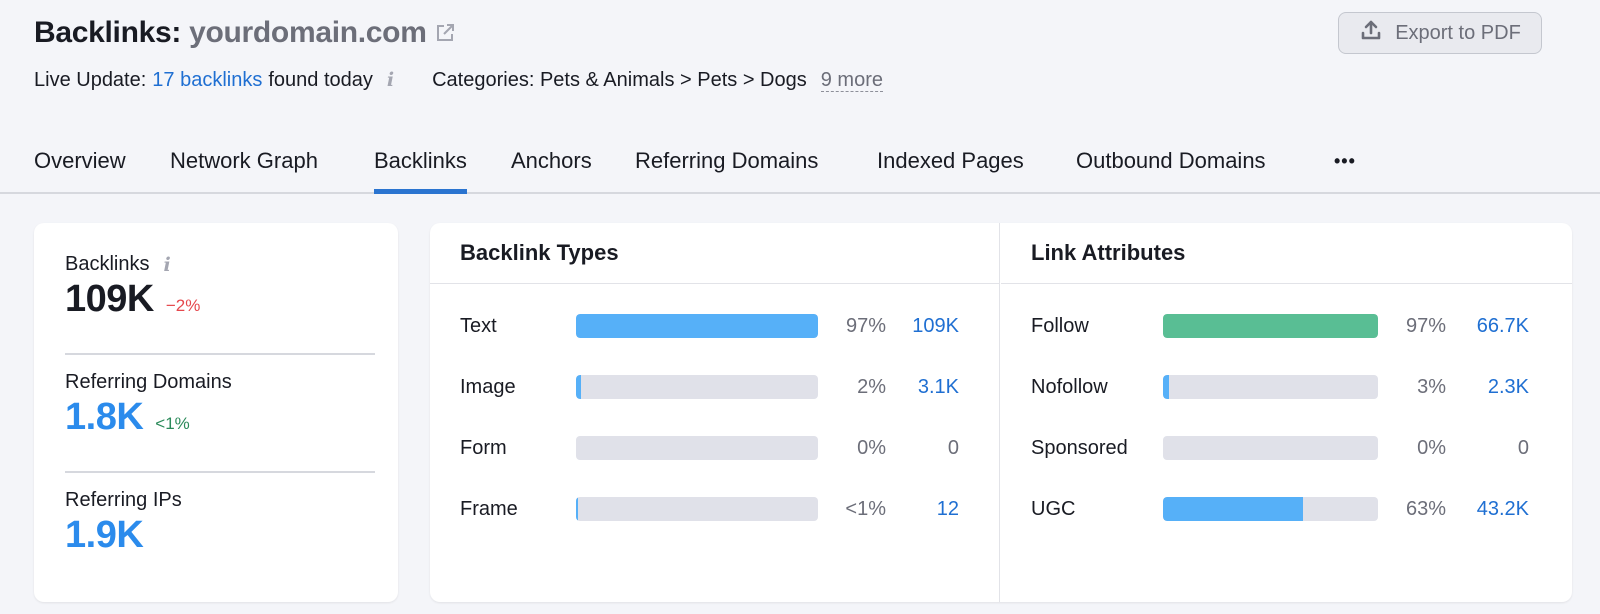 The height and width of the screenshot is (614, 1600). I want to click on referring-ips-value: 1.9K, so click(104, 535).